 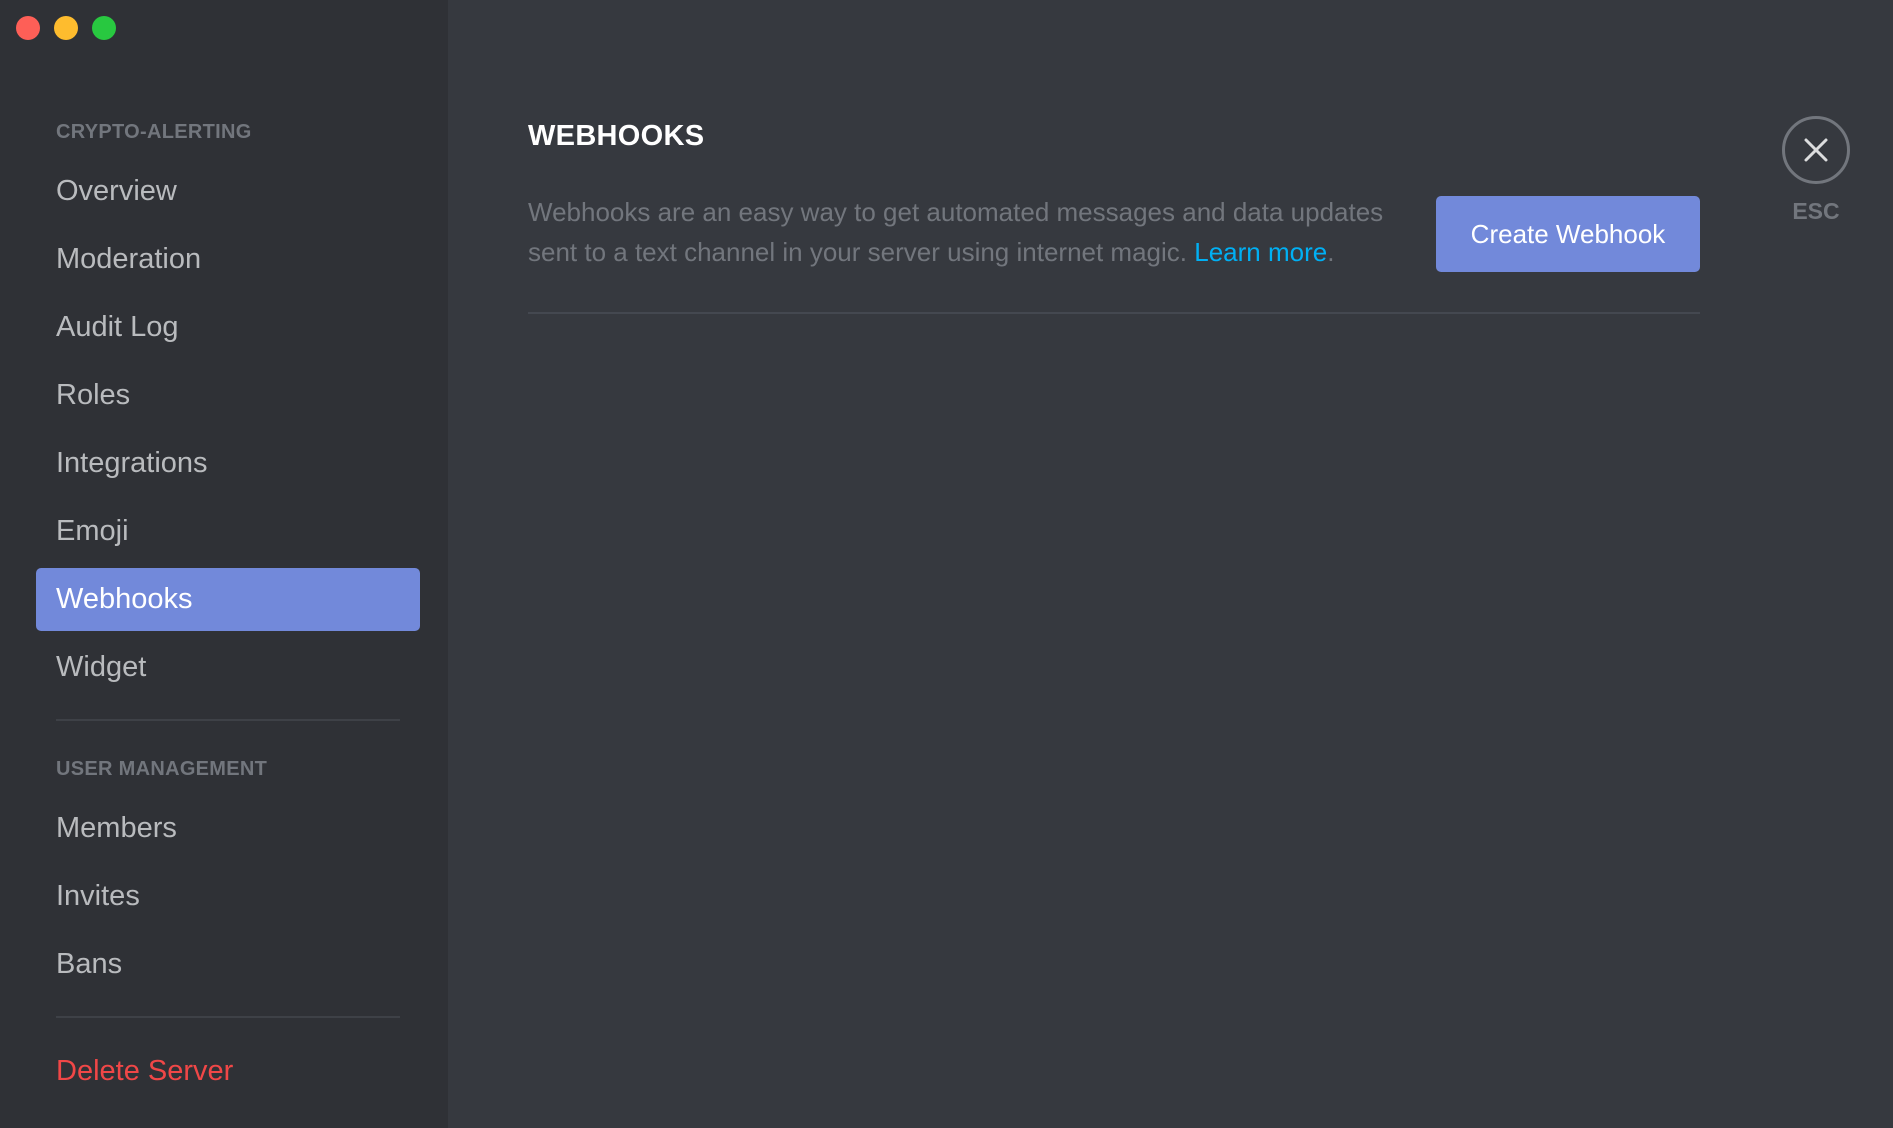 I want to click on create-webhook-button: Create Webhook, so click(x=1568, y=234).